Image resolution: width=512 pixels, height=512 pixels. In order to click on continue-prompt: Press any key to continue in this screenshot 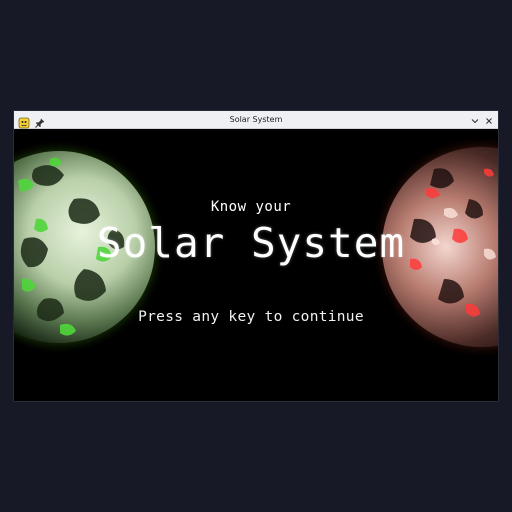, I will do `click(251, 317)`.